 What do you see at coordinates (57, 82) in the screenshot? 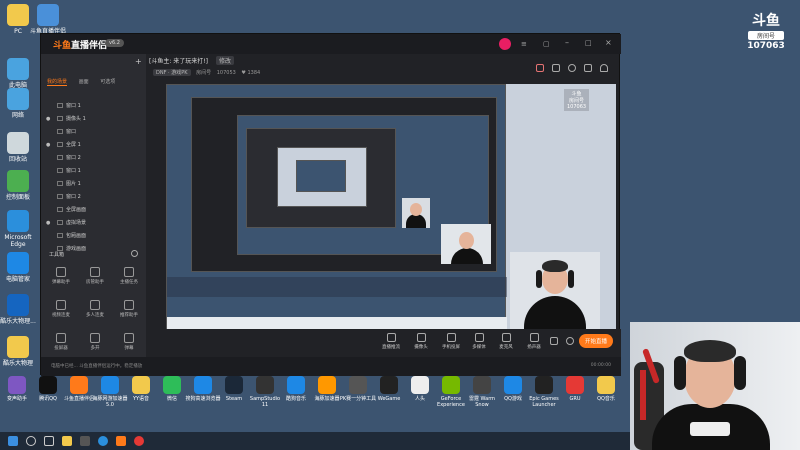
I see `tab-my-scenes: 我的场景` at bounding box center [57, 82].